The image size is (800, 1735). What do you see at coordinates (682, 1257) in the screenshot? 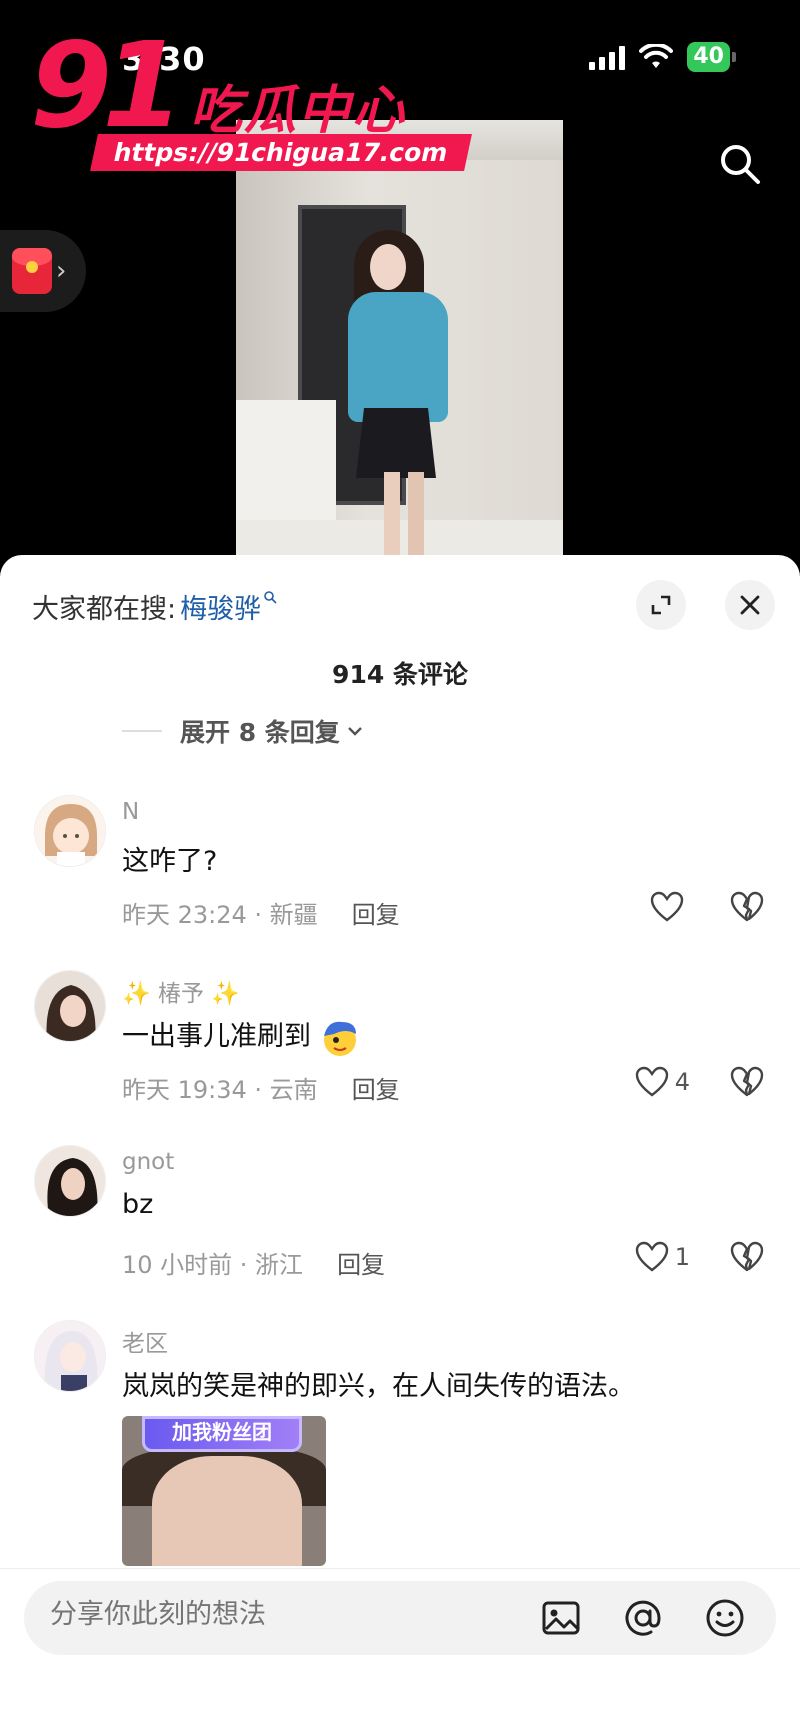
I see `like-count: 1` at bounding box center [682, 1257].